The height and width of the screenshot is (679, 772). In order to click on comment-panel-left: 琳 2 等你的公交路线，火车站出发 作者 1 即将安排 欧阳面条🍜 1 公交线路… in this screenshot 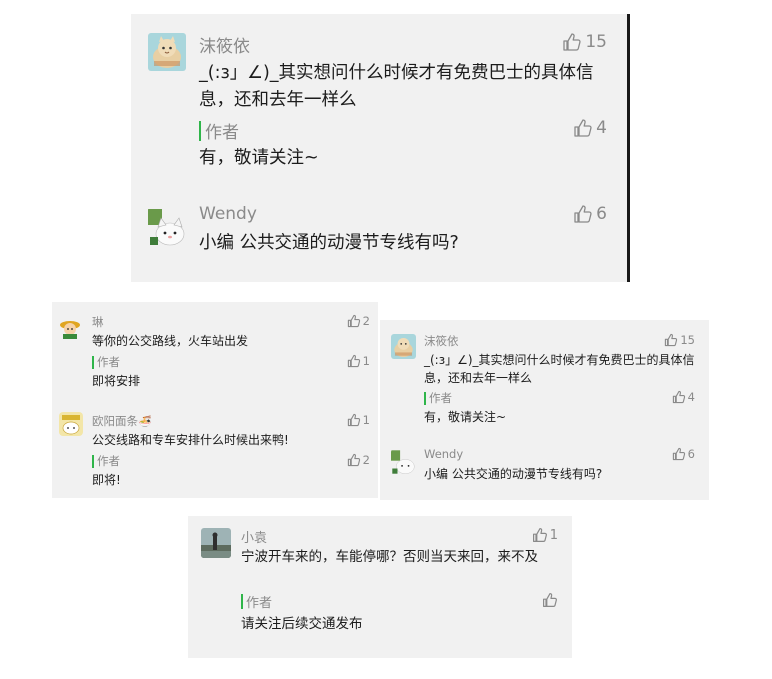, I will do `click(215, 400)`.